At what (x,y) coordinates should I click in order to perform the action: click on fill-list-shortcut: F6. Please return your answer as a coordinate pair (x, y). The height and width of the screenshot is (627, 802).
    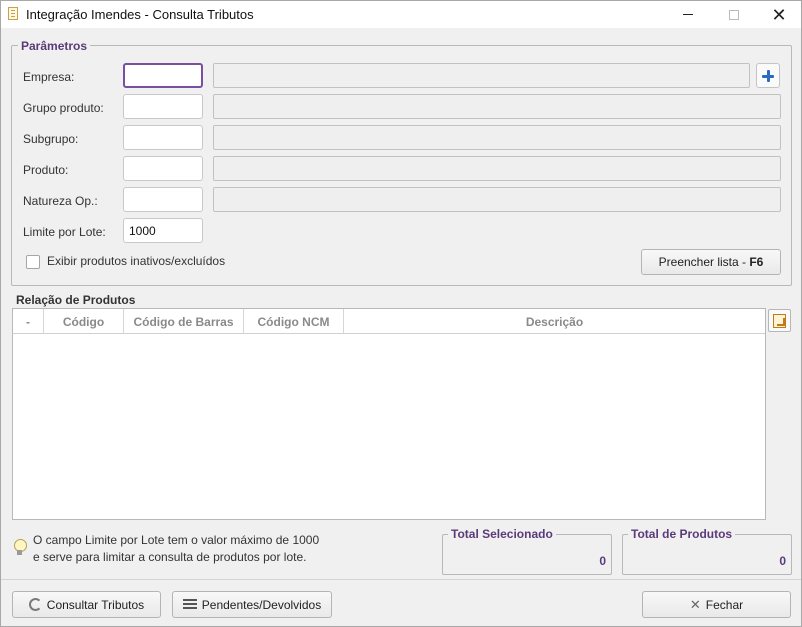
    Looking at the image, I should click on (756, 262).